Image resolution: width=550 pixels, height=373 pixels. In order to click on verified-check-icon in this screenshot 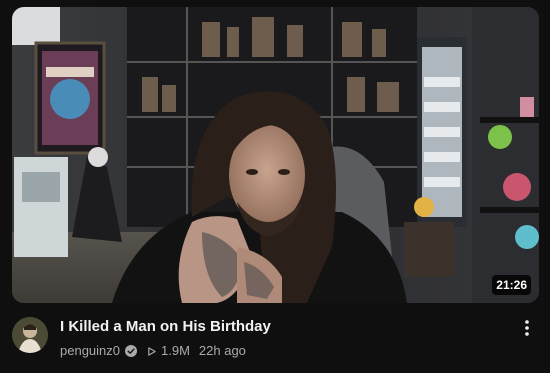, I will do `click(131, 351)`.